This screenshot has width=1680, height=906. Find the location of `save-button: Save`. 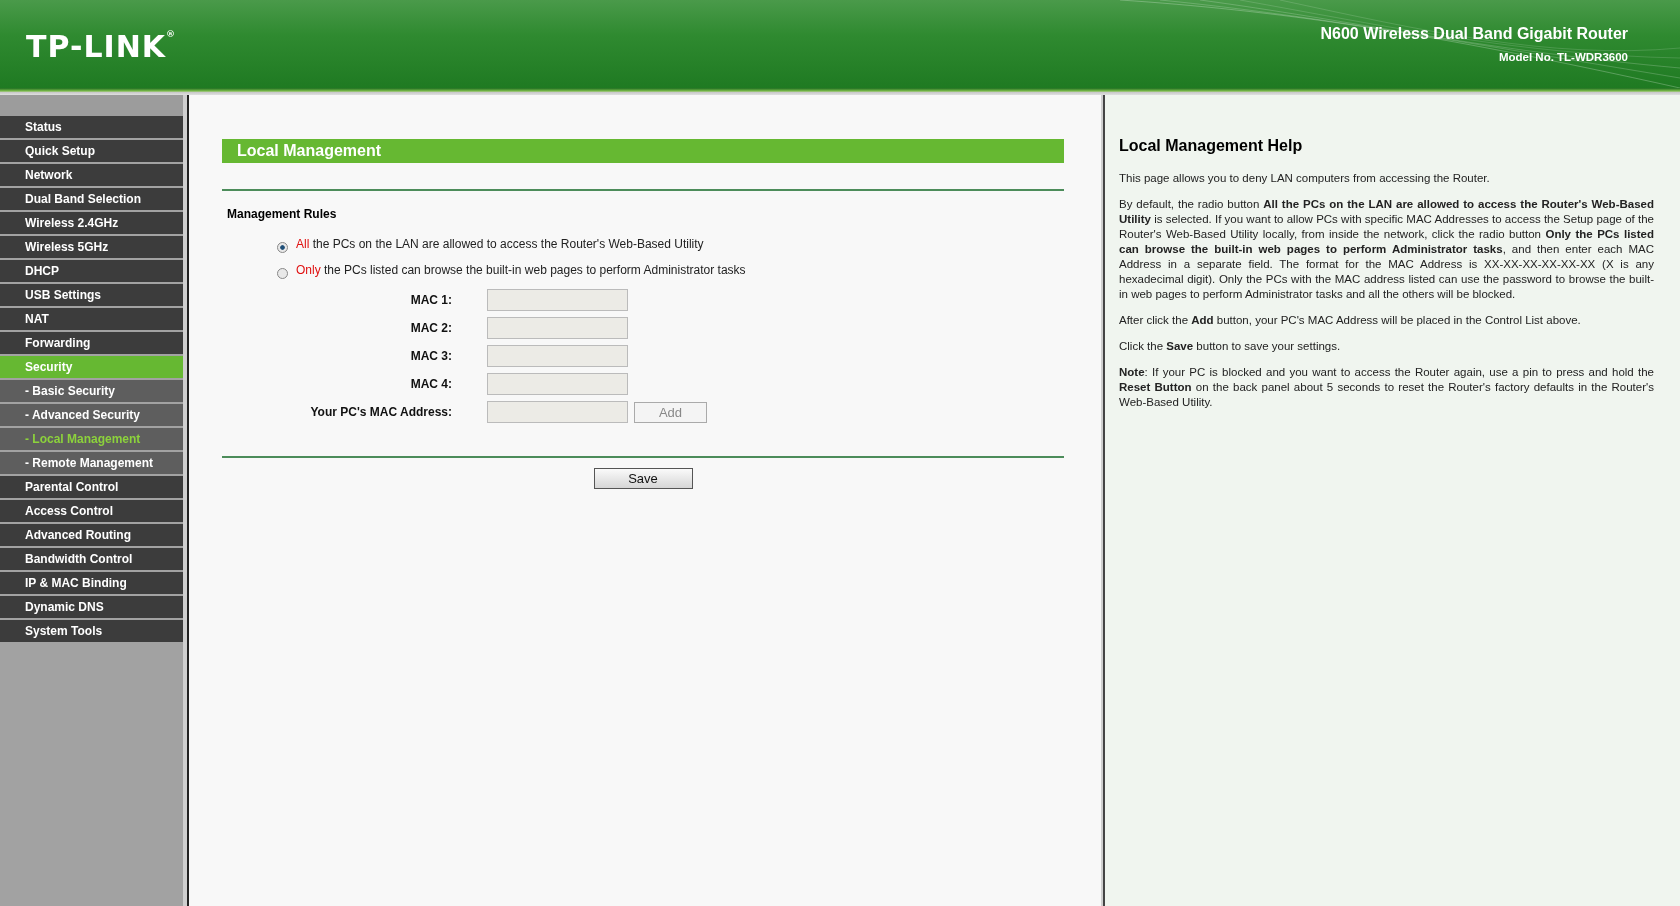

save-button: Save is located at coordinates (643, 478).